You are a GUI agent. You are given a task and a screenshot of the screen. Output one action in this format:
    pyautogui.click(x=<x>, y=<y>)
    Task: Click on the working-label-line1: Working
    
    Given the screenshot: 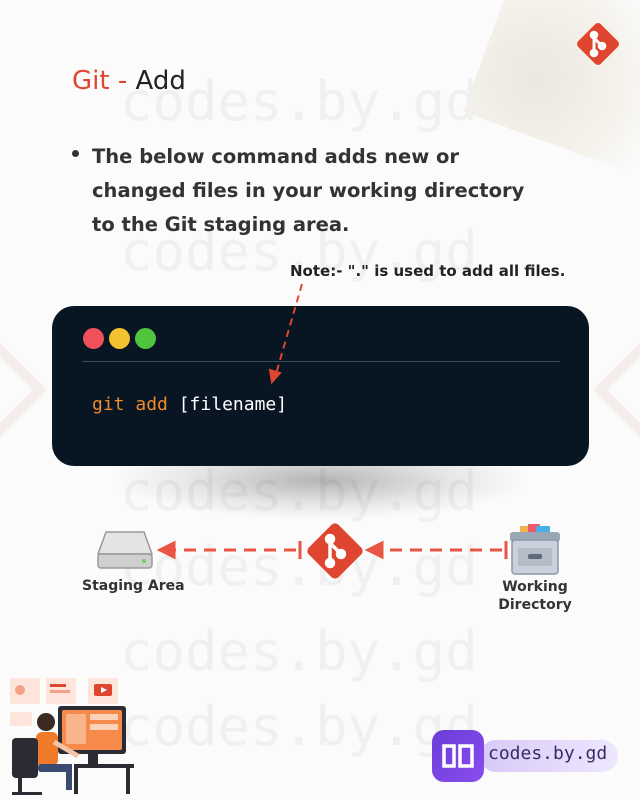 What is the action you would take?
    pyautogui.click(x=535, y=587)
    